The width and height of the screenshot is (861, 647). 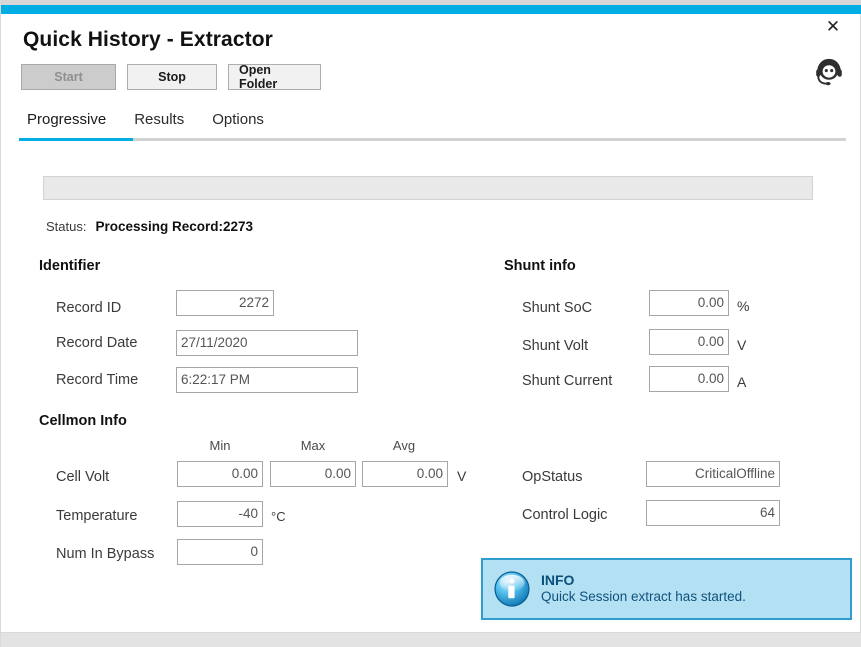 I want to click on cell-volt-min-input: 0.00, so click(x=220, y=474).